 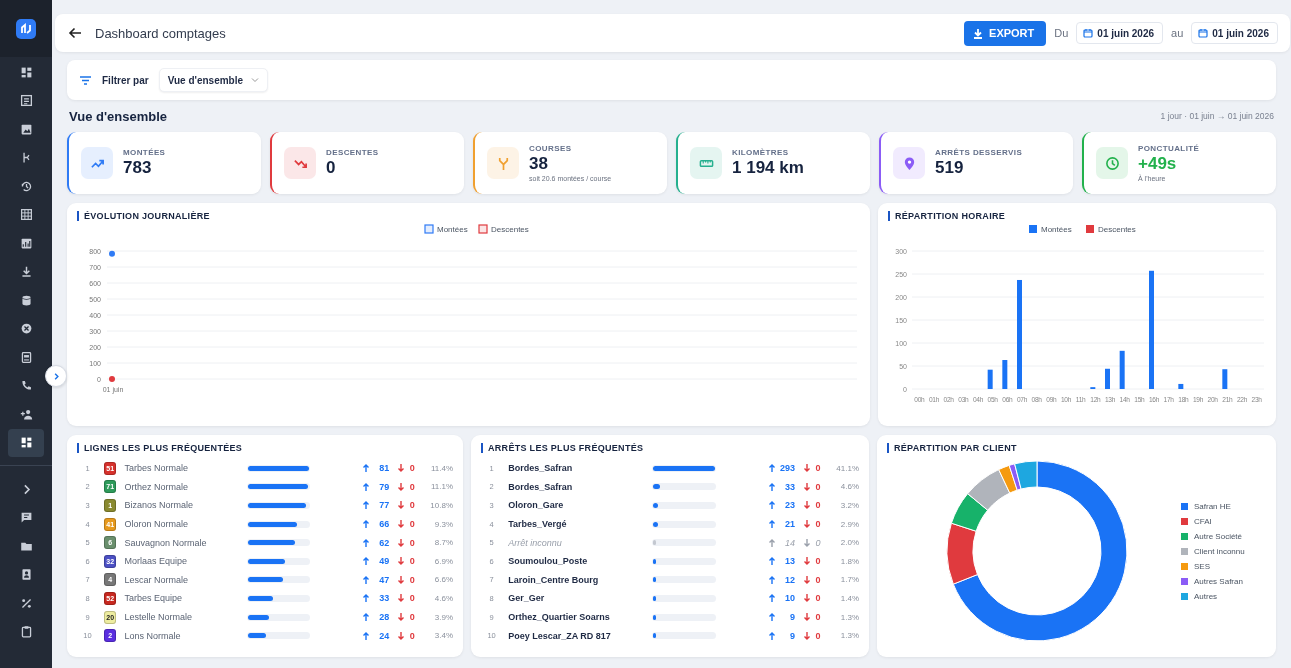 What do you see at coordinates (849, 487) in the screenshot?
I see `share-percent: 4.6%` at bounding box center [849, 487].